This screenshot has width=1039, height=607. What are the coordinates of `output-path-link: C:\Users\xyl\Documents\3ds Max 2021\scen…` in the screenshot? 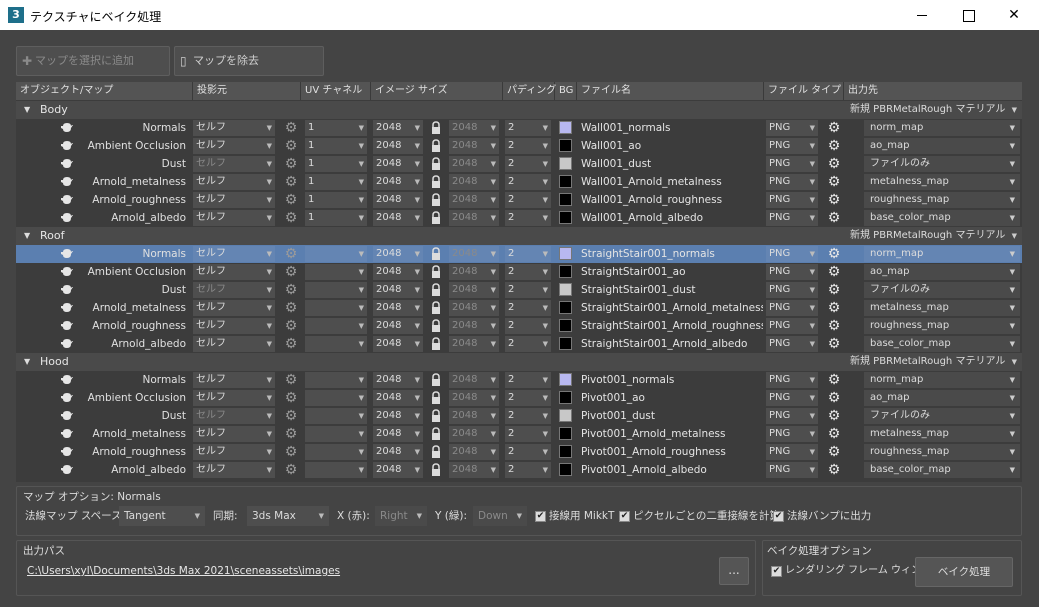 It's located at (183, 571).